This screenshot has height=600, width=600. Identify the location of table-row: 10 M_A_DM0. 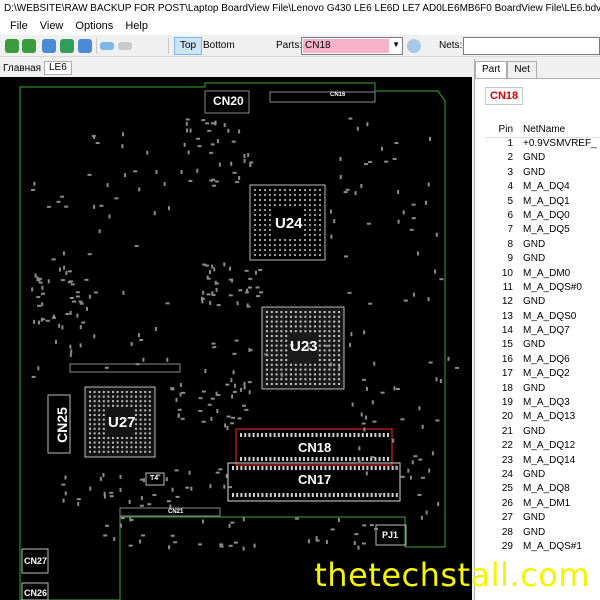
(542, 275).